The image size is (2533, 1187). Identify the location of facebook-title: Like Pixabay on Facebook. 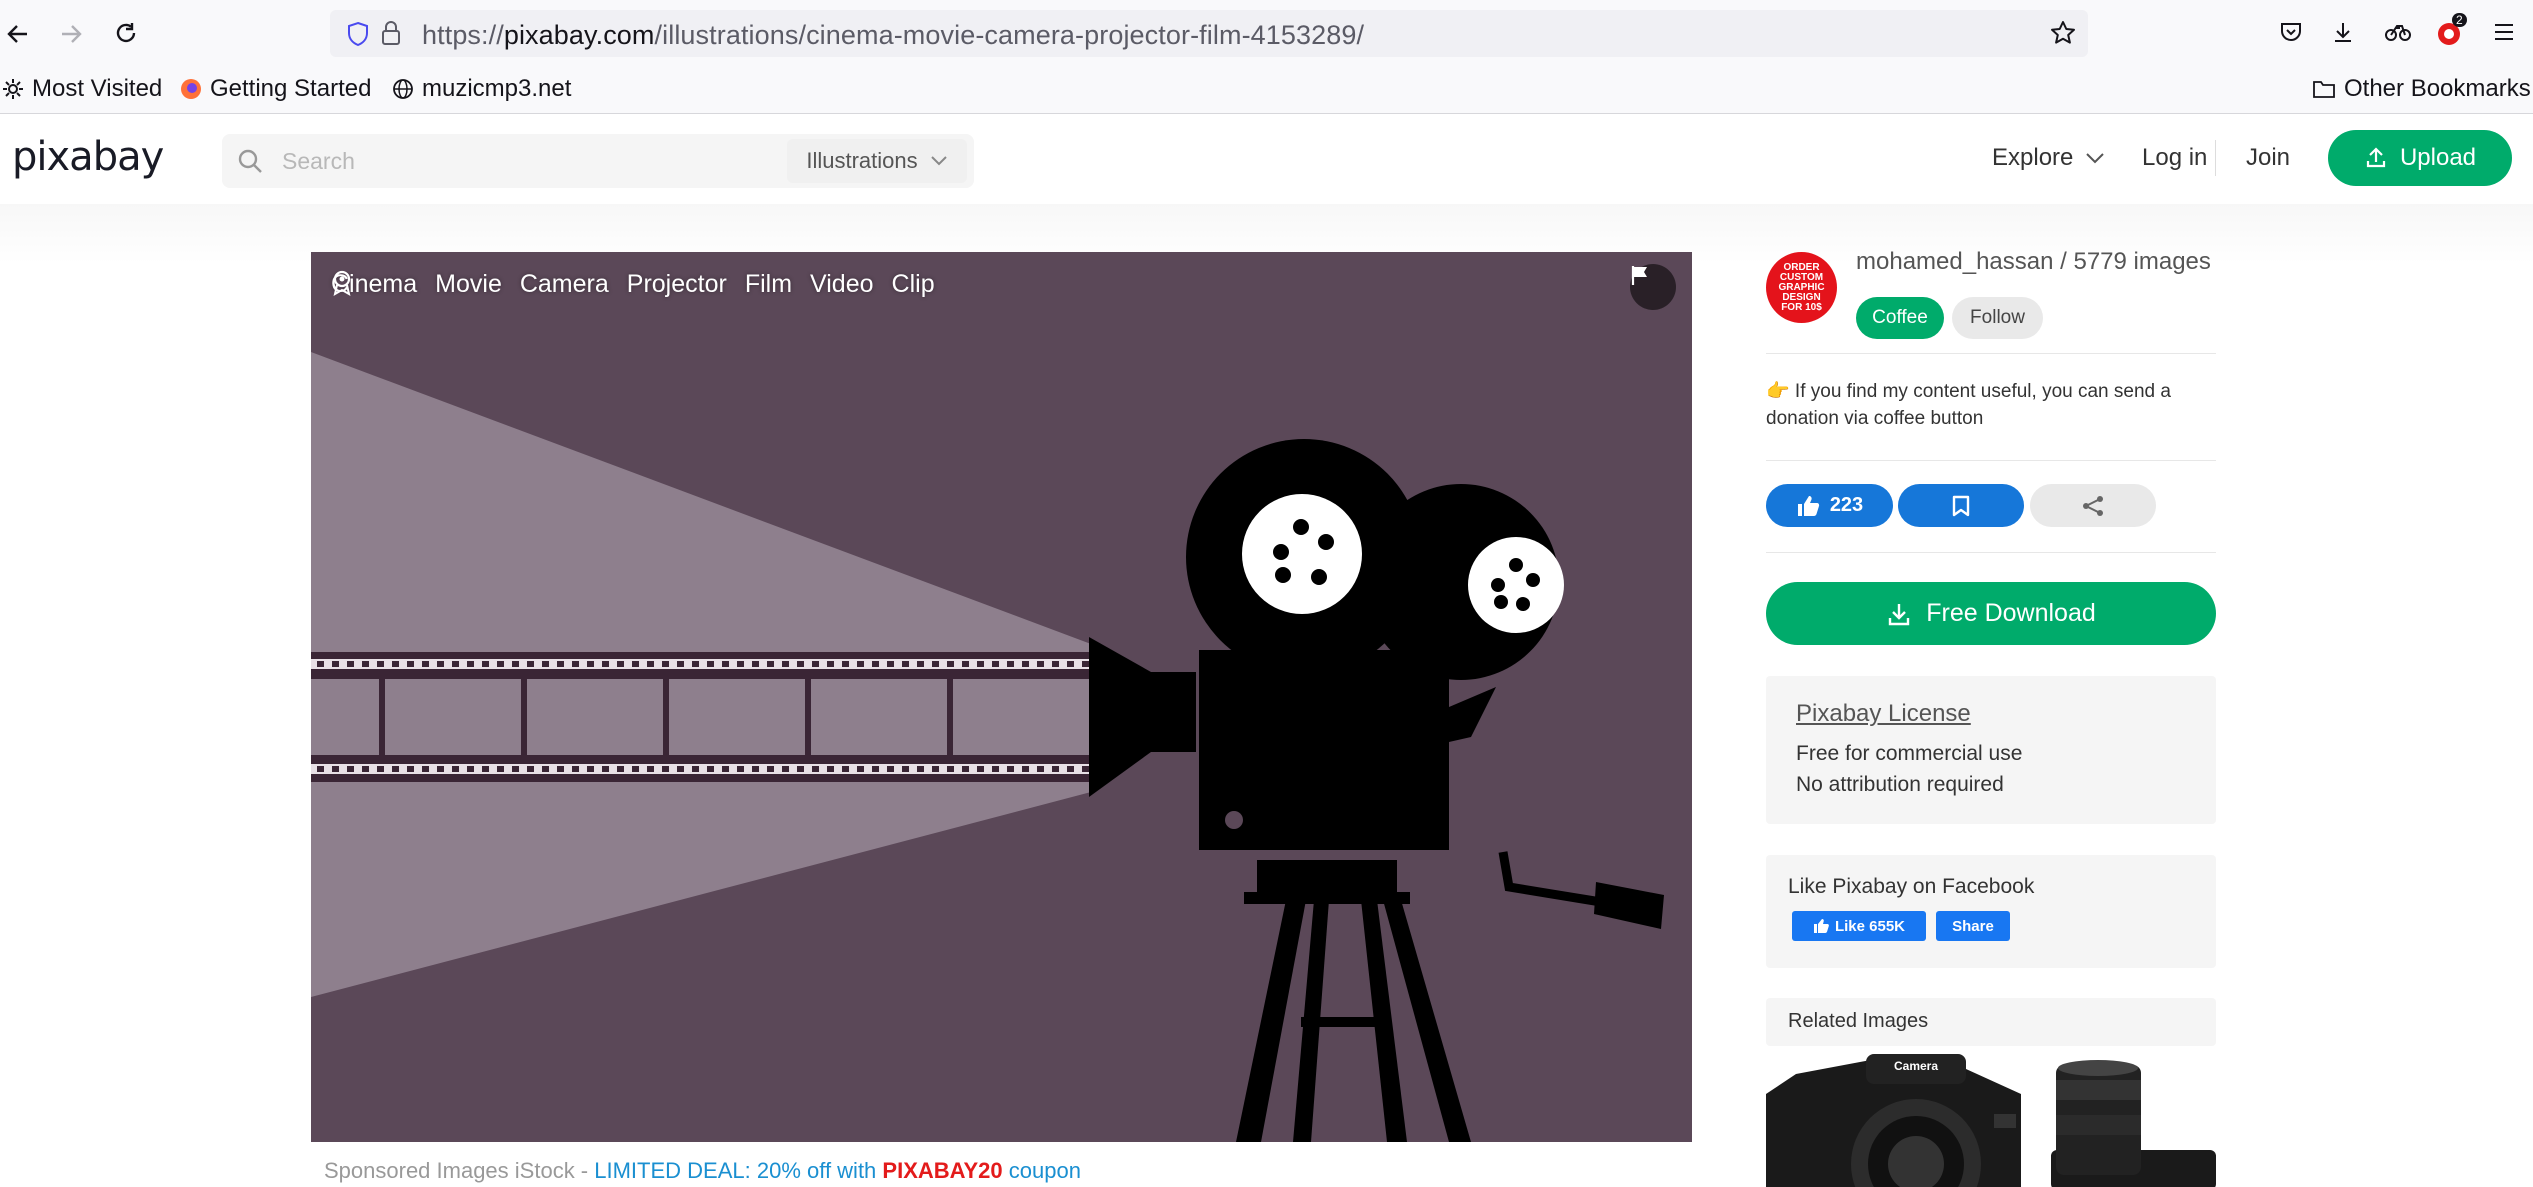
(1911, 886).